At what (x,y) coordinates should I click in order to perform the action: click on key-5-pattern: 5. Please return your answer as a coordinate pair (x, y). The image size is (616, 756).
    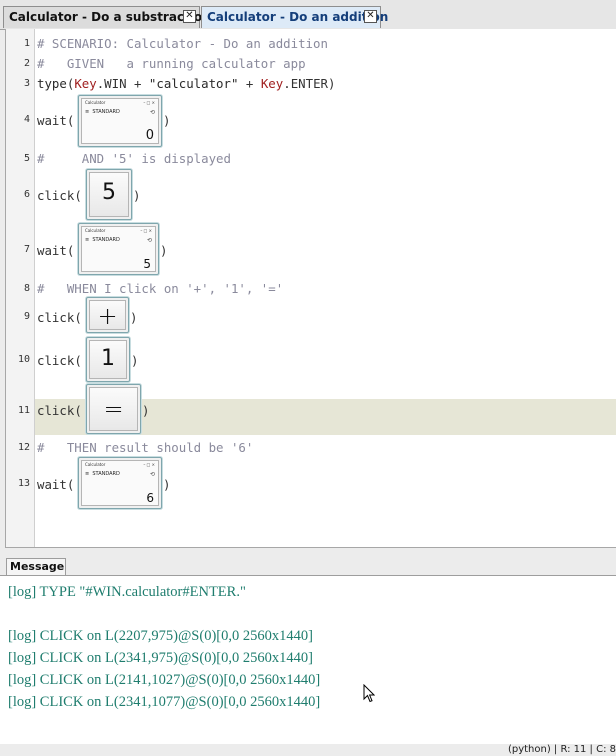
    Looking at the image, I should click on (109, 194).